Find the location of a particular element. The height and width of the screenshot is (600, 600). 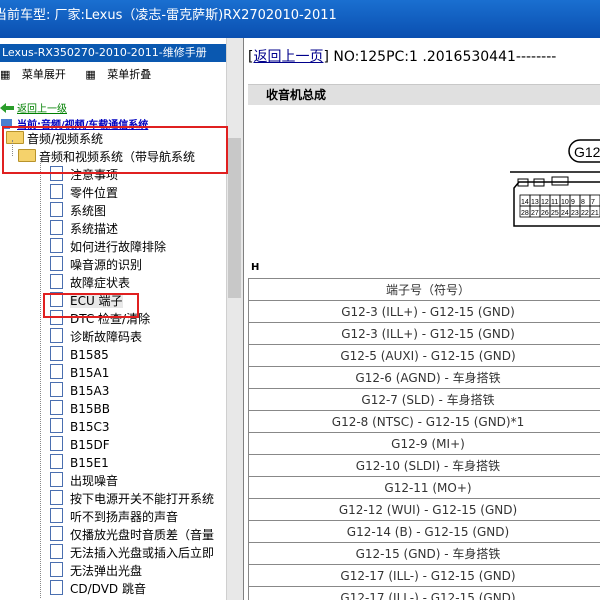

tree-item-label: 按下电源开关不能打开系统 is located at coordinates (142, 499).